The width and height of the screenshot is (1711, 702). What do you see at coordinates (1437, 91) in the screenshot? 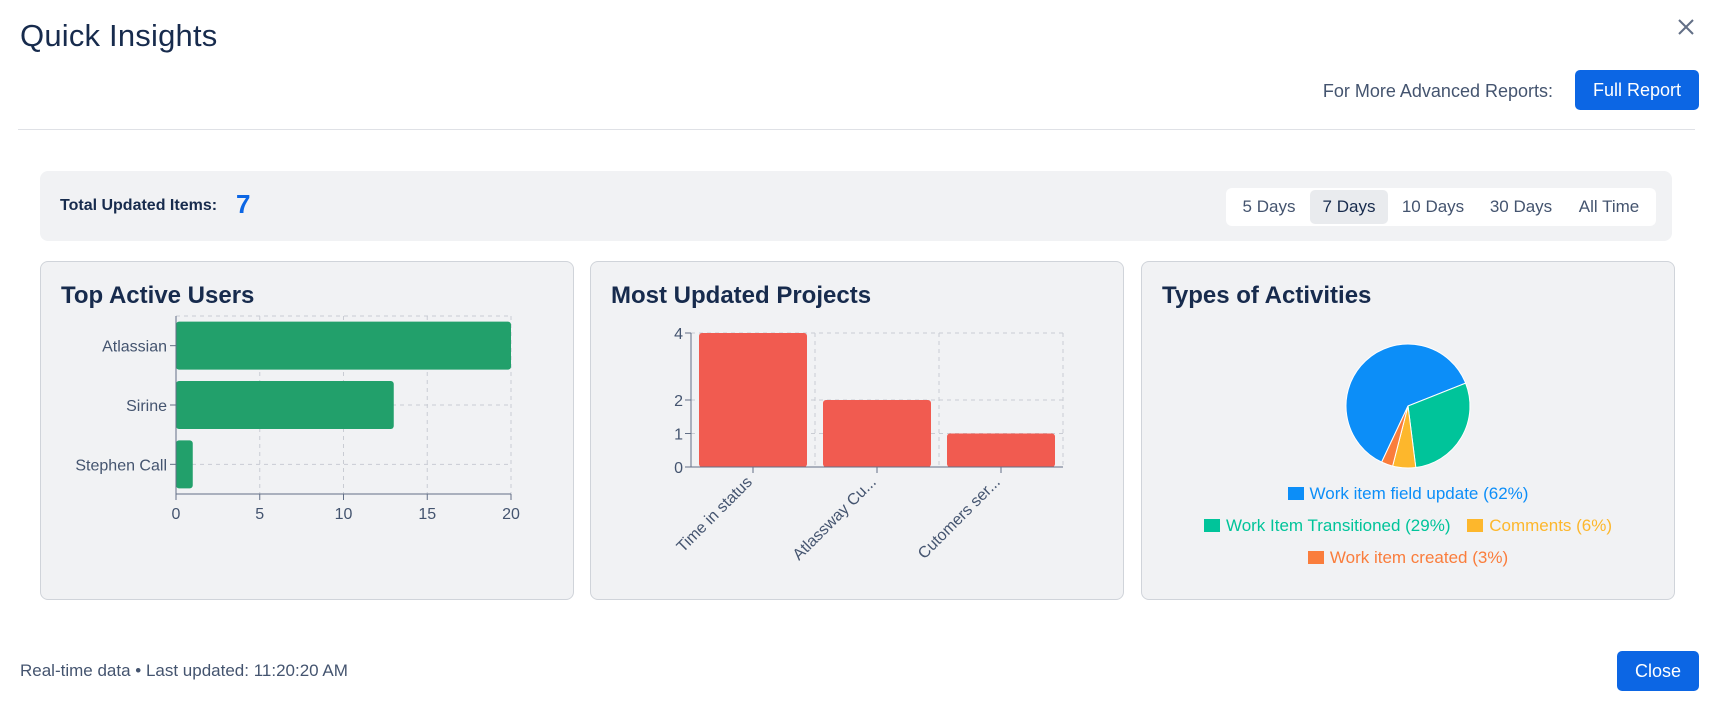
I see `advanced-reports-label: For More Advanced Reports:` at bounding box center [1437, 91].